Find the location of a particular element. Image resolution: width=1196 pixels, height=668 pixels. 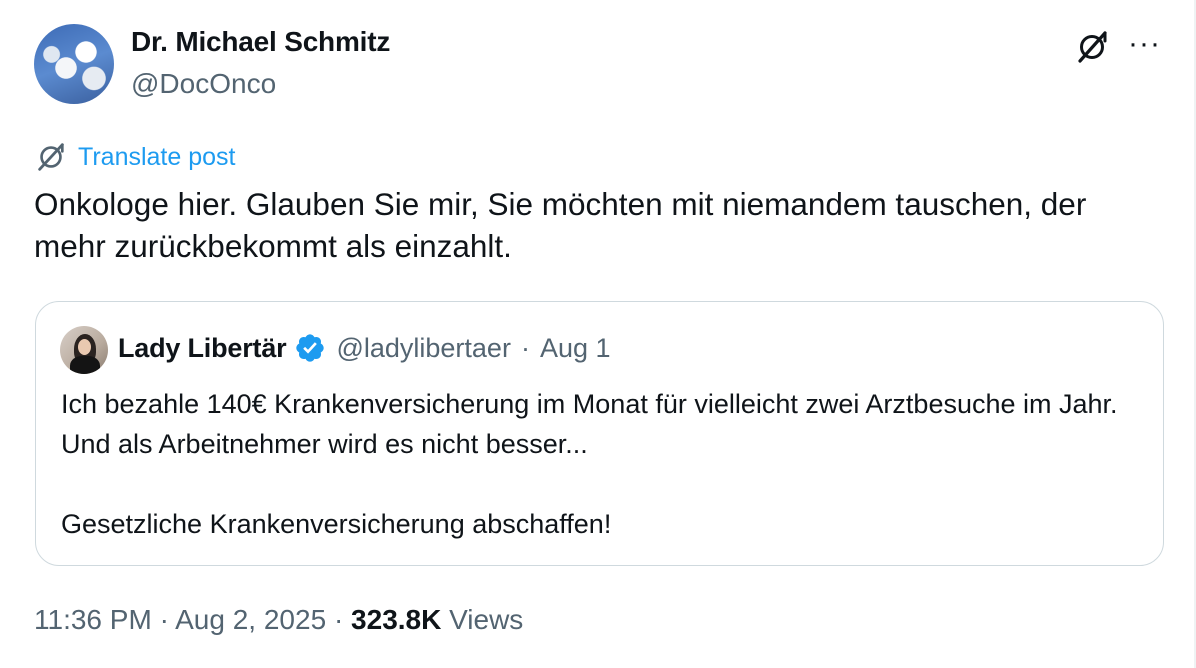

more-icon: ··· is located at coordinates (1144, 44).